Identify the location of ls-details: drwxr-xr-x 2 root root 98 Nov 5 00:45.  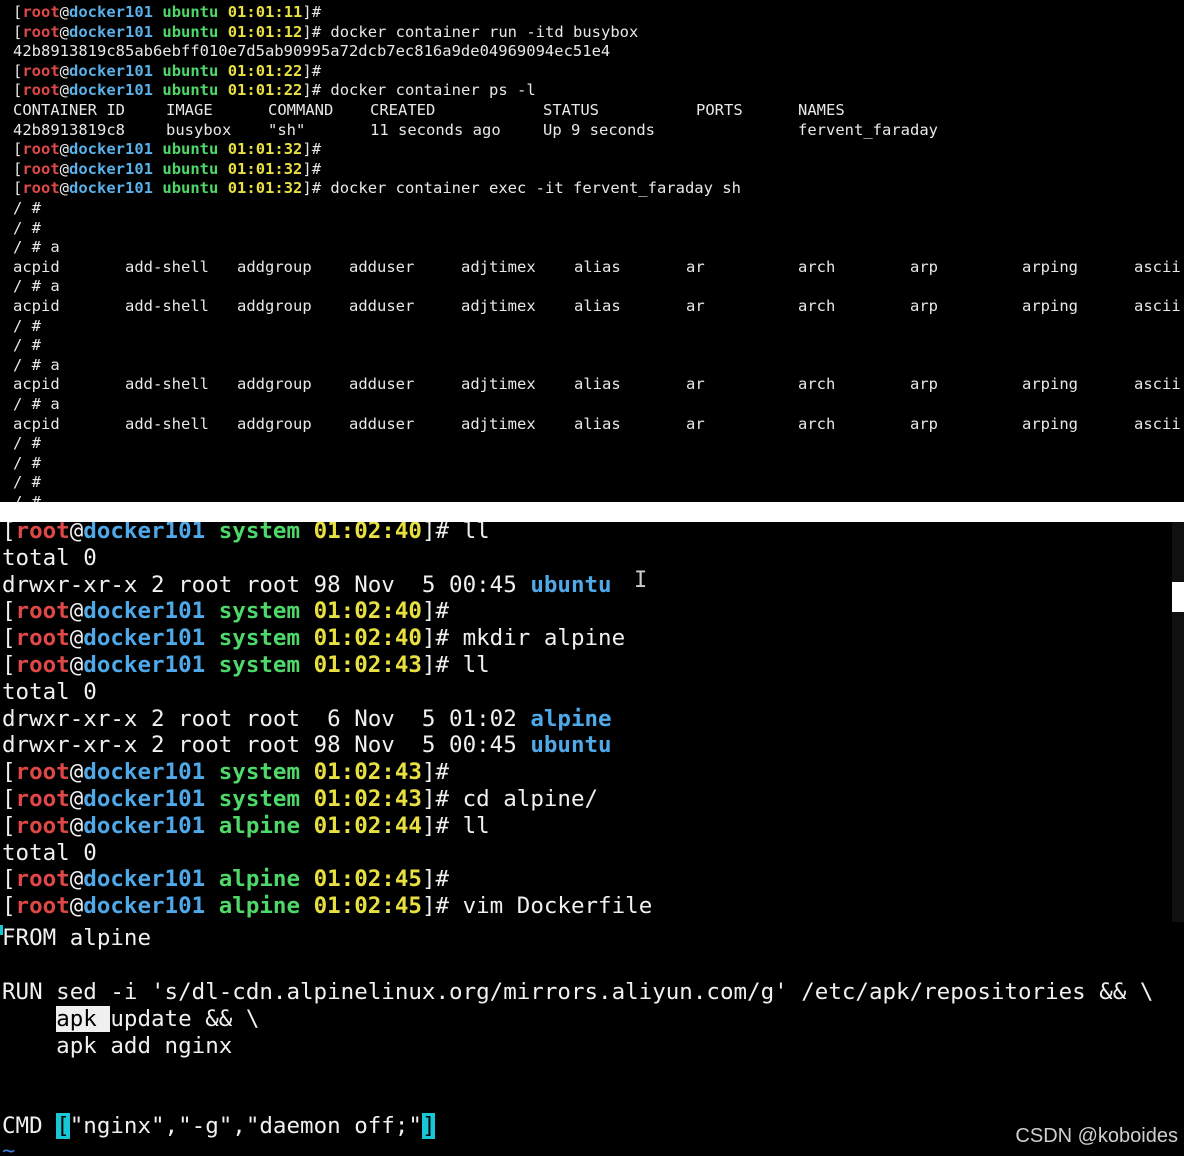
(266, 745).